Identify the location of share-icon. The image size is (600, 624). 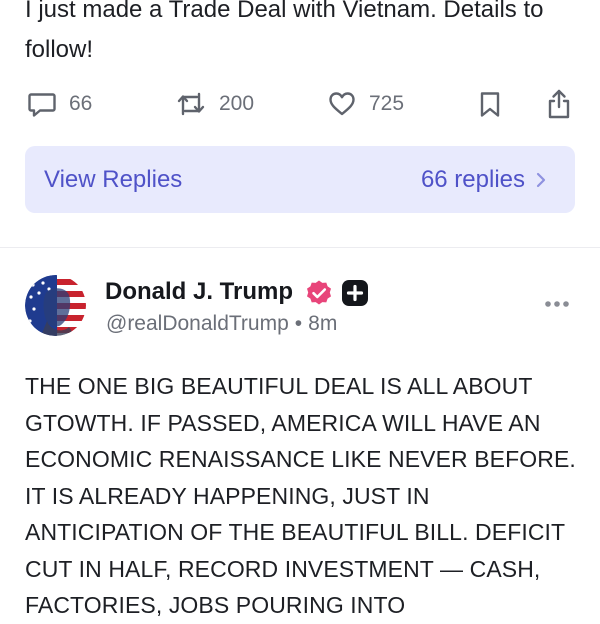
(559, 104).